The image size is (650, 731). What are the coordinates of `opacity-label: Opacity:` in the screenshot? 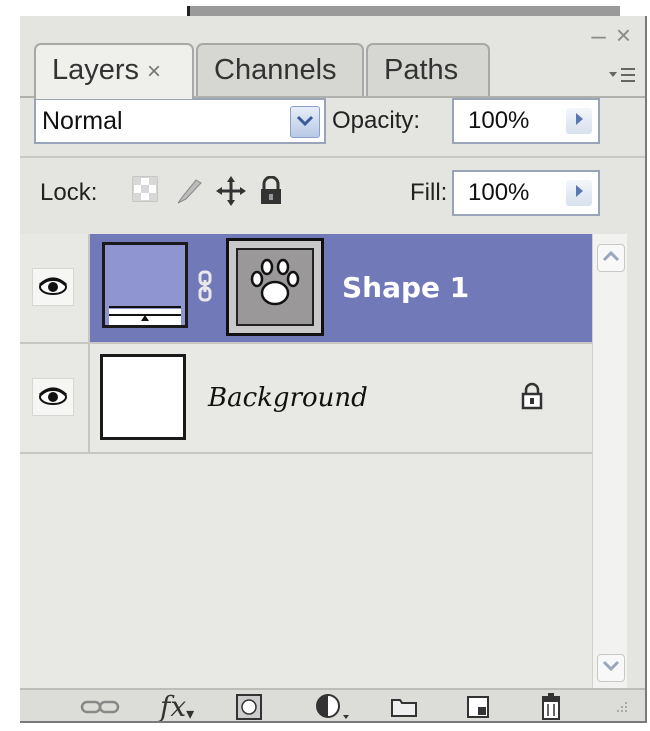 It's located at (376, 120).